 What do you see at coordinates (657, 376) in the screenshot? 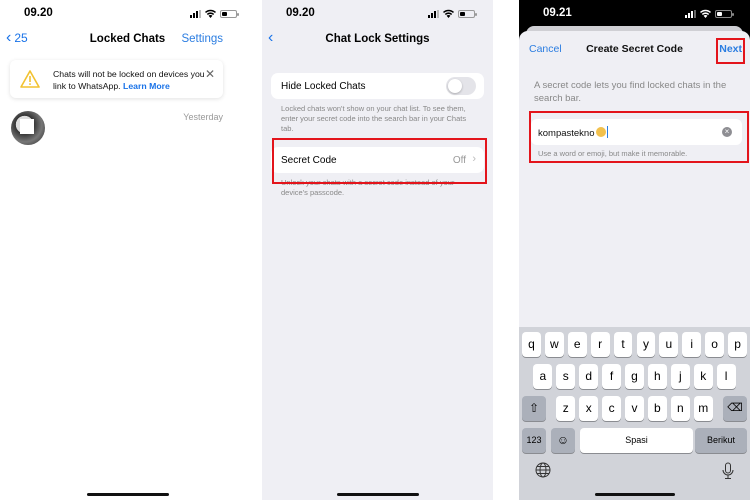
I see `key-h: h` at bounding box center [657, 376].